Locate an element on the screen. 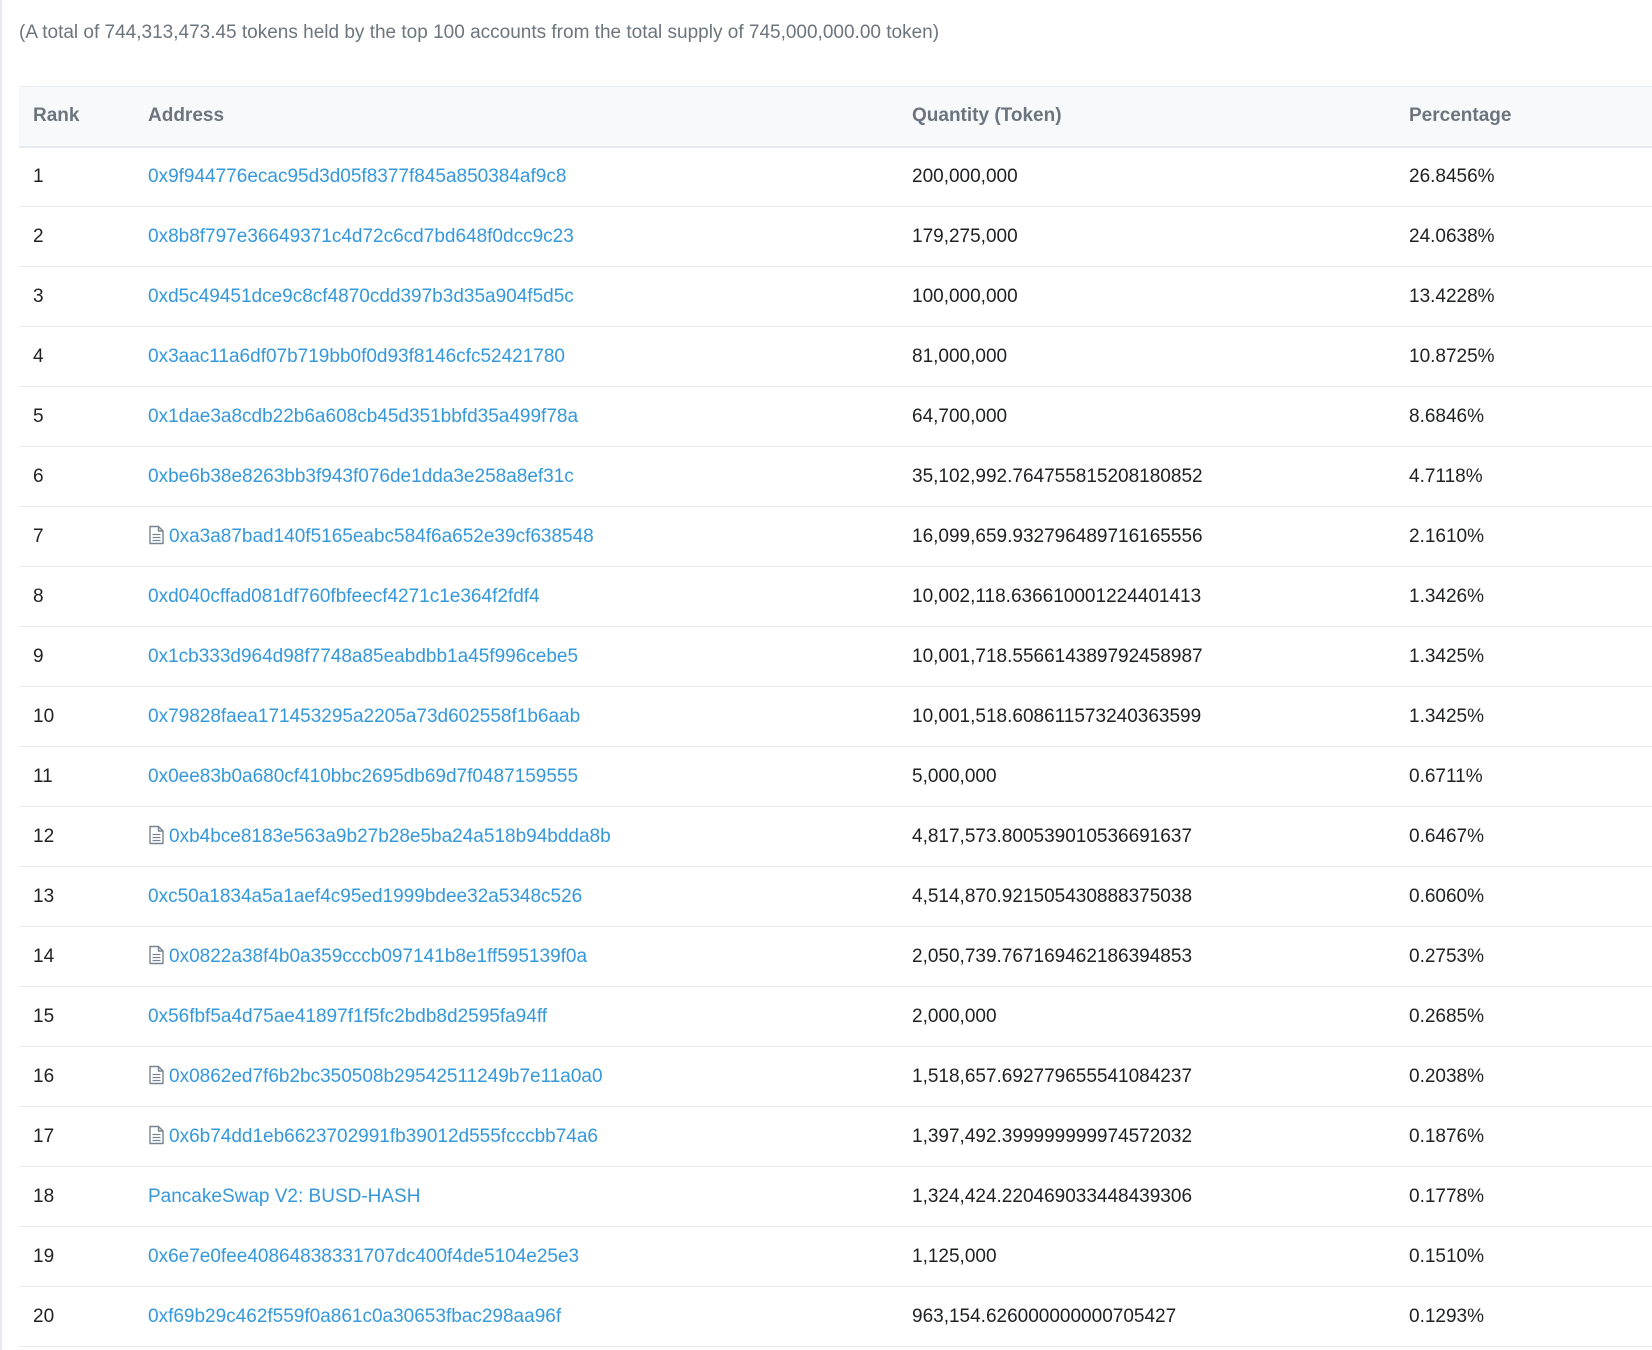 The image size is (1652, 1350). quantity-cell: 2,000,000 is located at coordinates (954, 1016).